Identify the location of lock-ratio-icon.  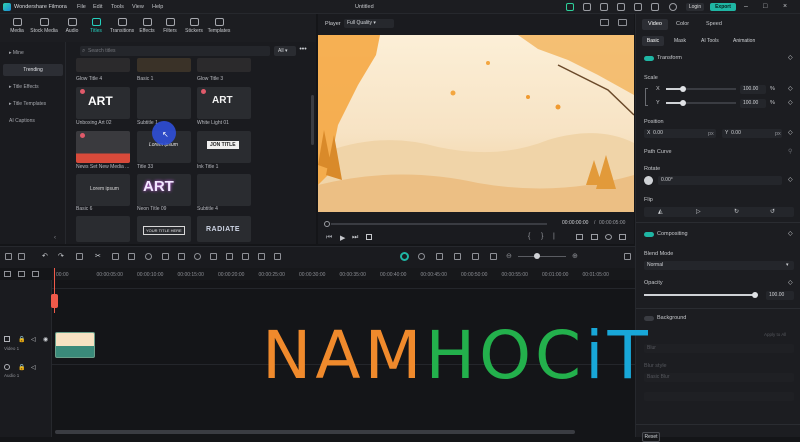
(646, 97).